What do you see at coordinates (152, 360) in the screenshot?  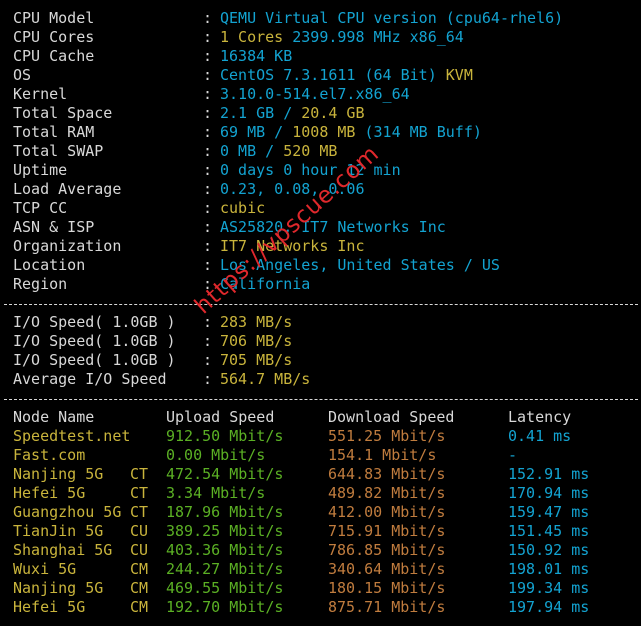 I see `io-row: I/O Speed( 1.0GB ) : 705 MB/s` at bounding box center [152, 360].